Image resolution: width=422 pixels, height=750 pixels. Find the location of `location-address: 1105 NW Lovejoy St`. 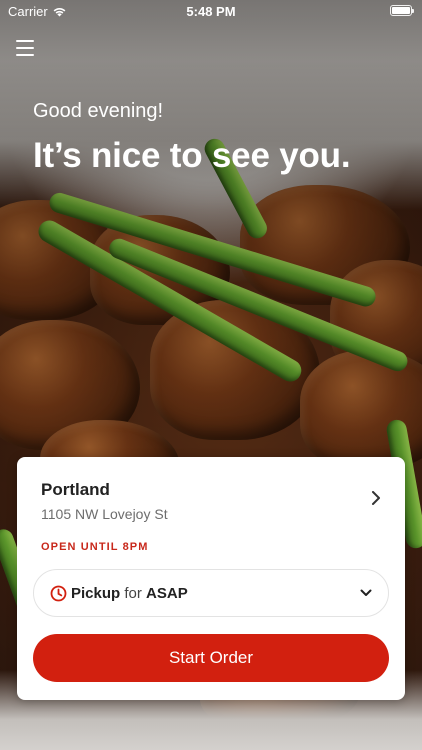

location-address: 1105 NW Lovejoy St is located at coordinates (104, 514).